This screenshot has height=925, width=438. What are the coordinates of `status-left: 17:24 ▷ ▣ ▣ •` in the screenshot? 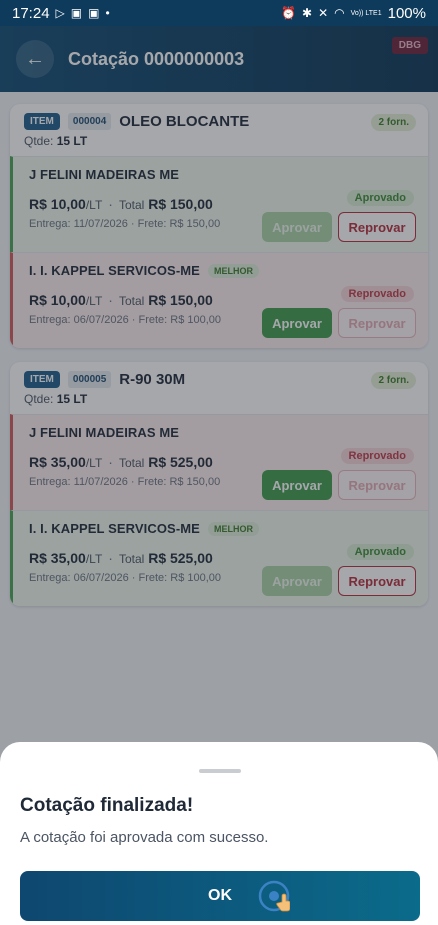 It's located at (61, 13).